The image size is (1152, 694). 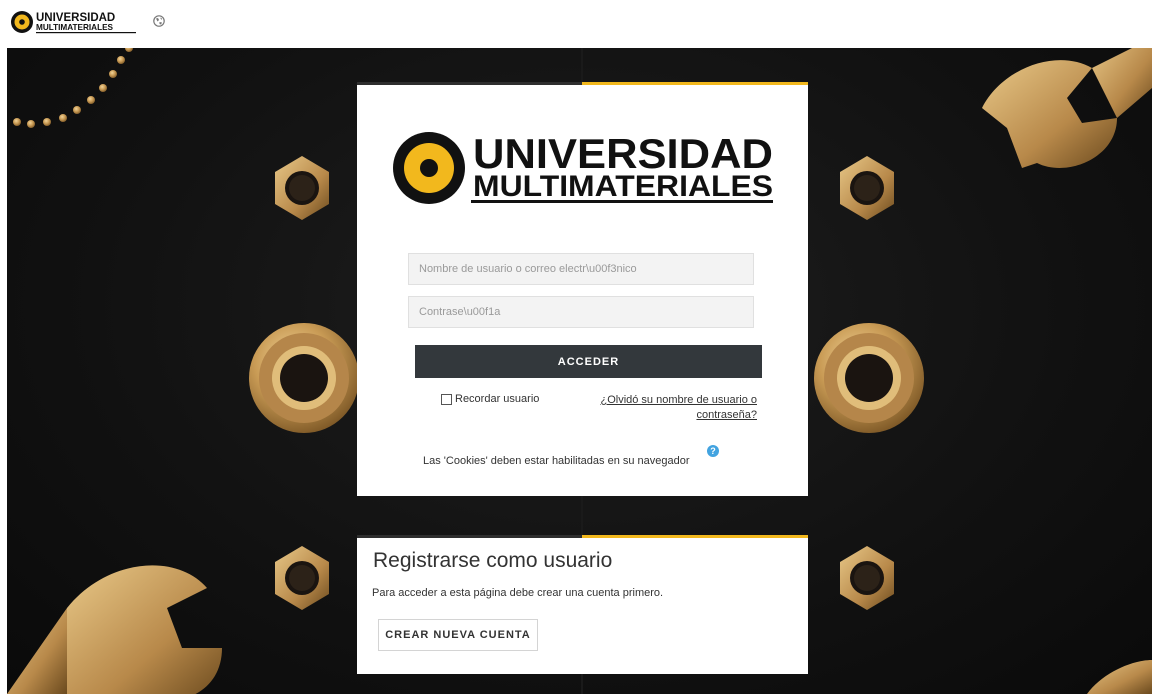 I want to click on password-input, so click(x=581, y=312).